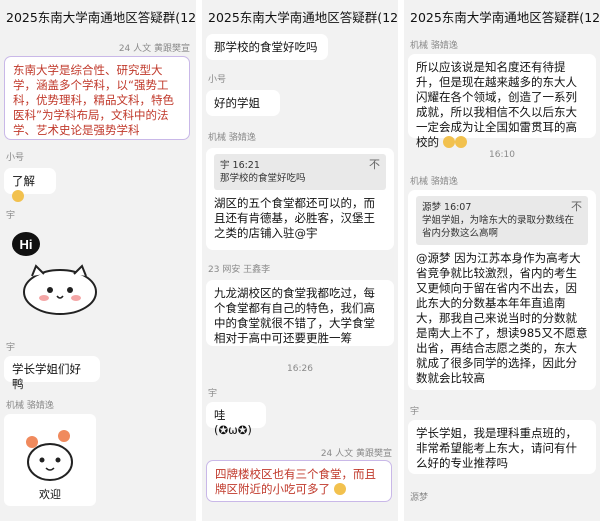 This screenshot has height=521, width=600. I want to click on cat-sticker-icon: Hi, so click(54, 273).